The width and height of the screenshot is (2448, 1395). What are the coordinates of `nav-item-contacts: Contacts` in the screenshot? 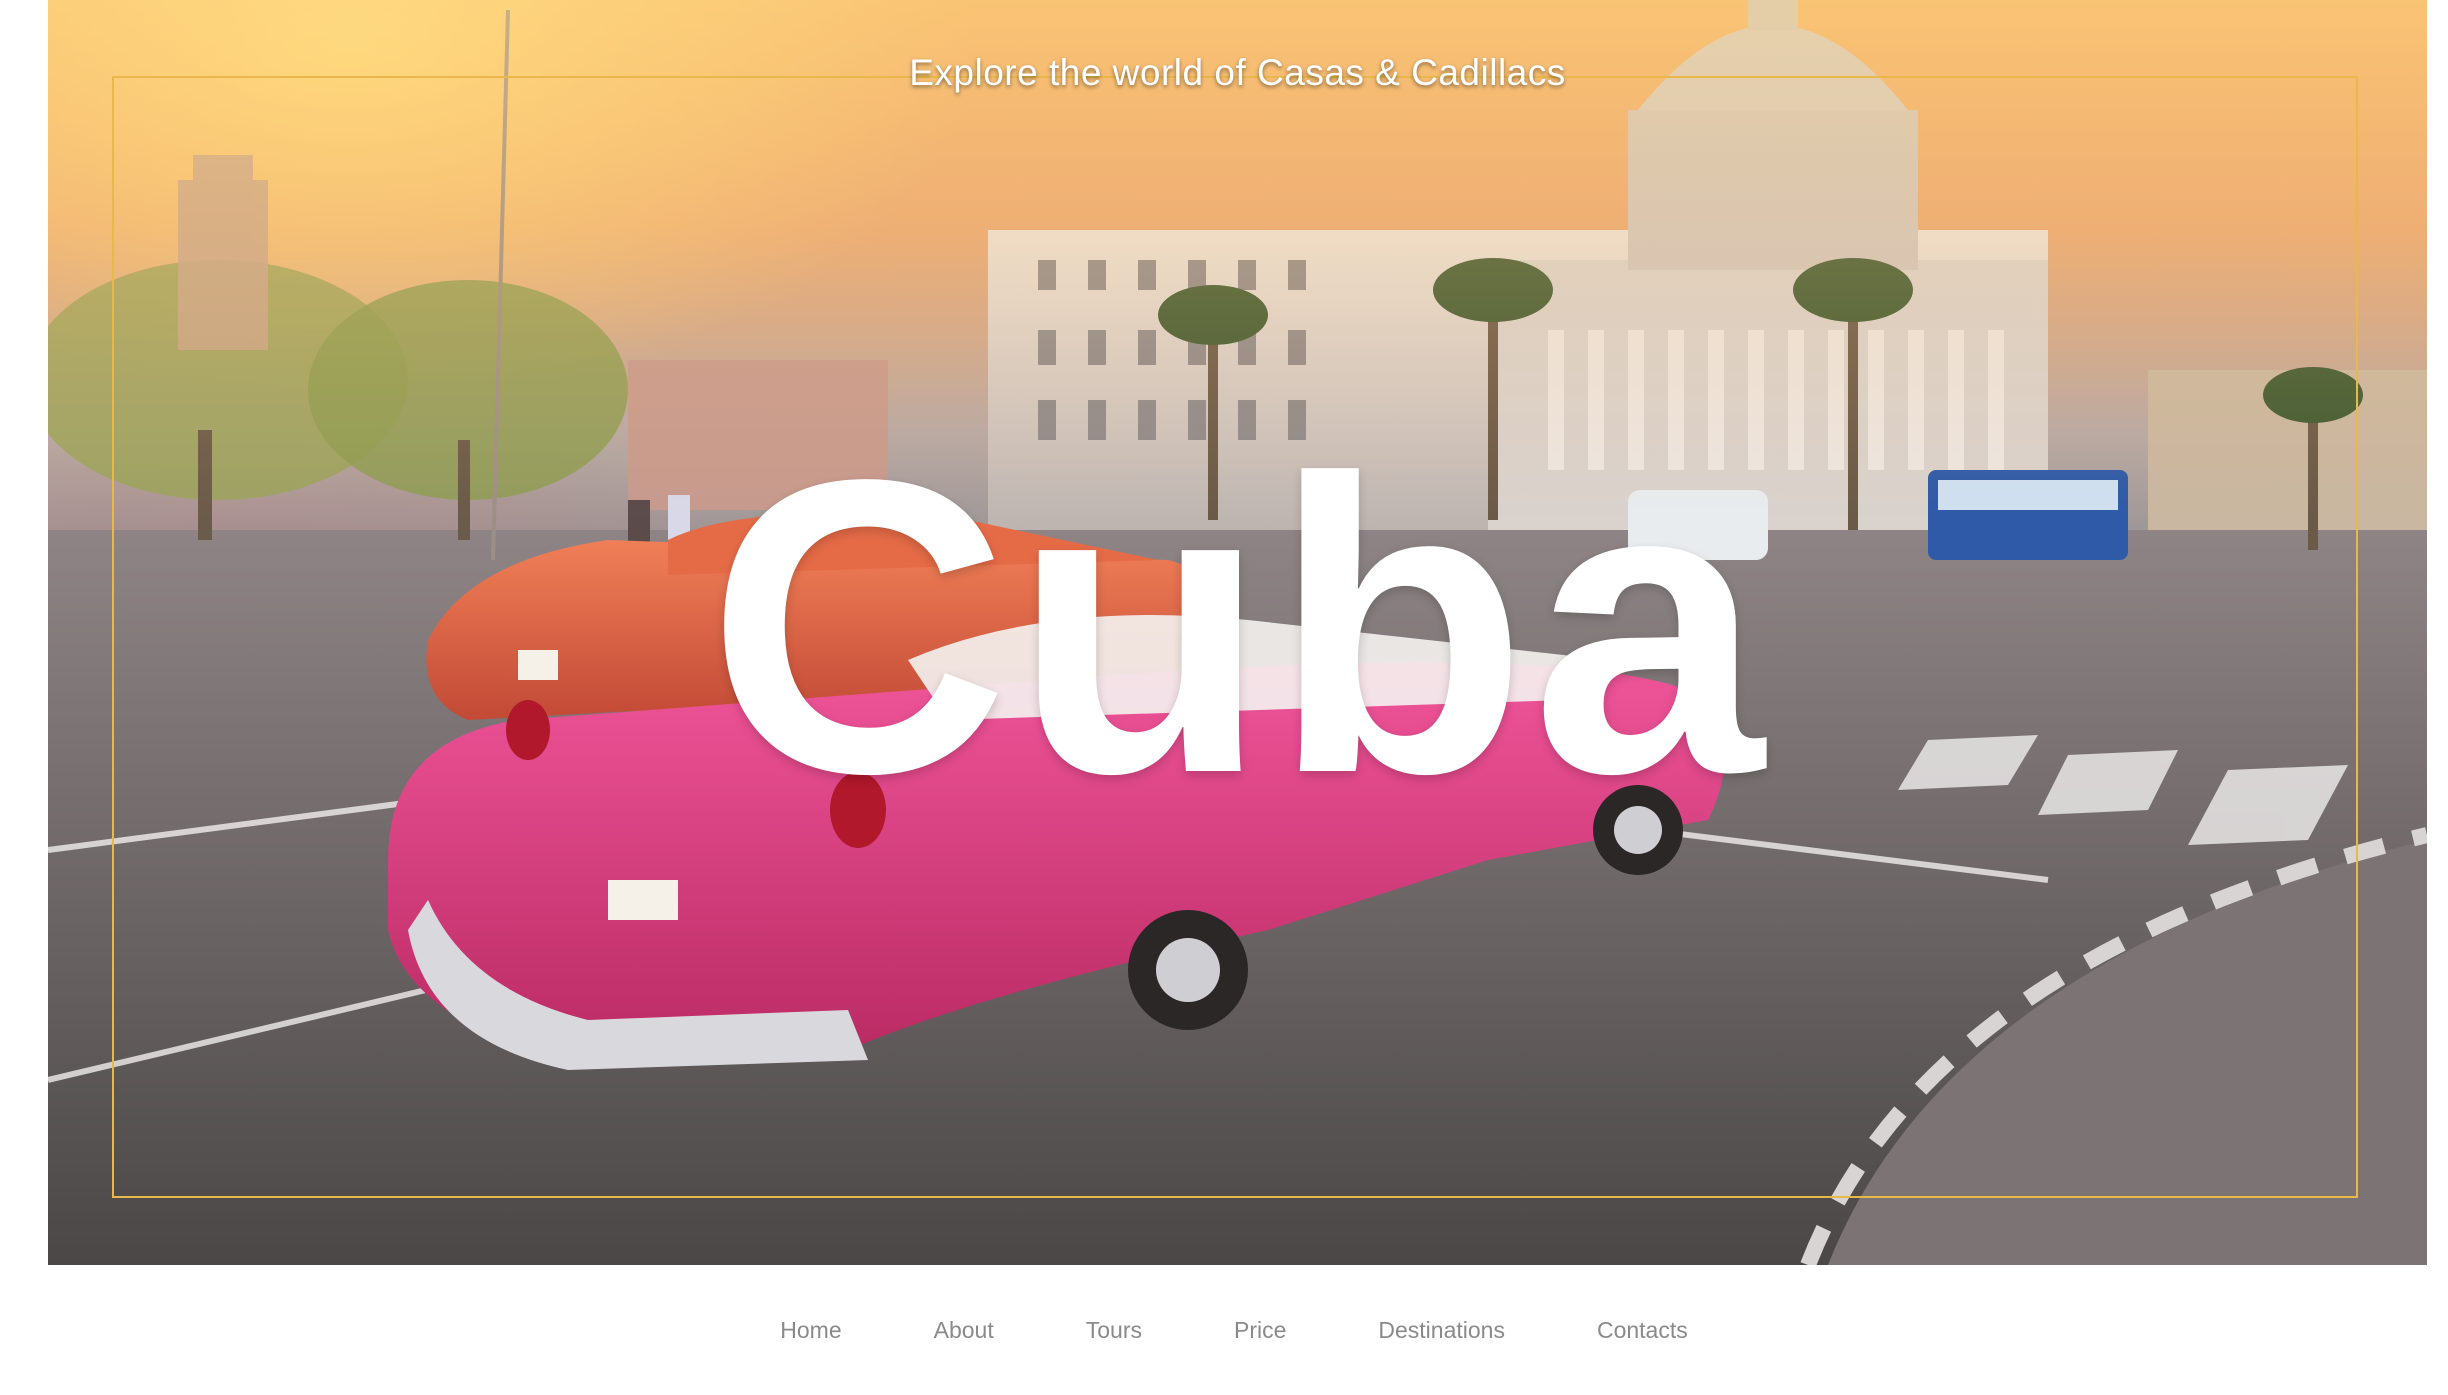 It's located at (1642, 1330).